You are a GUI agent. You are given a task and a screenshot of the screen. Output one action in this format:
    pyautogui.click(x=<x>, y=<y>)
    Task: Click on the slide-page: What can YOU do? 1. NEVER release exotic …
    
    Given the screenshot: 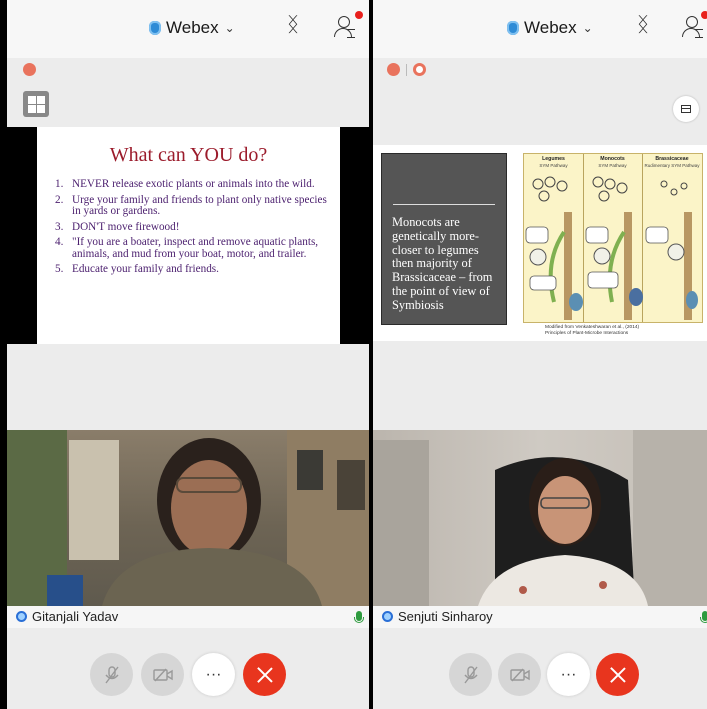 What is the action you would take?
    pyautogui.click(x=188, y=235)
    